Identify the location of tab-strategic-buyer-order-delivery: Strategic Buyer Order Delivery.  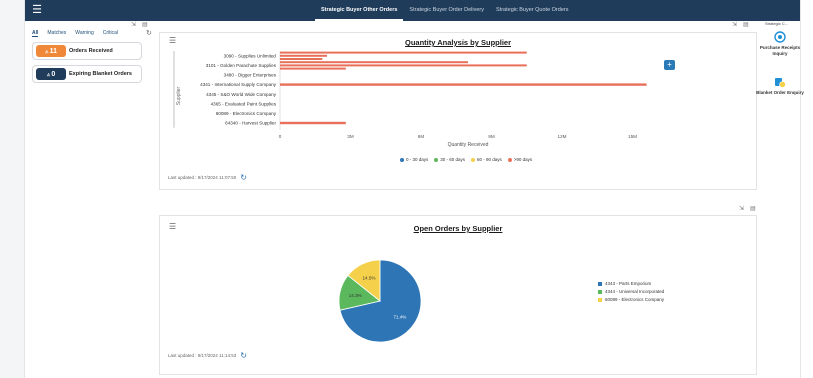
(446, 10).